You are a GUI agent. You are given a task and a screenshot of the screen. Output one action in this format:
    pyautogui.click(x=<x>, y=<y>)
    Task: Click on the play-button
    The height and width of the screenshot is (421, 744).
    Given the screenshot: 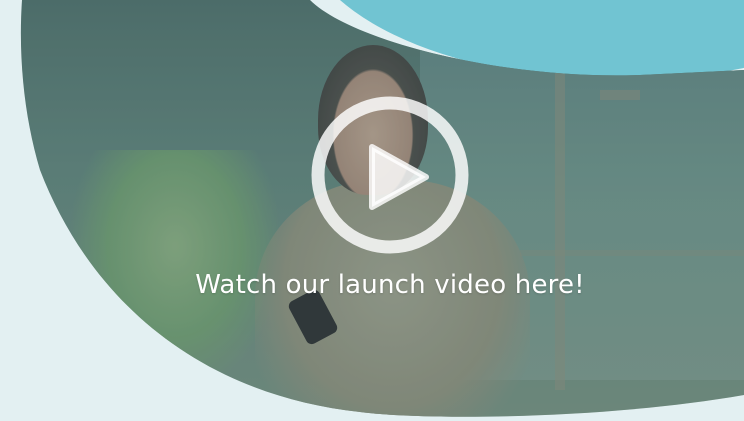 What is the action you would take?
    pyautogui.click(x=390, y=175)
    